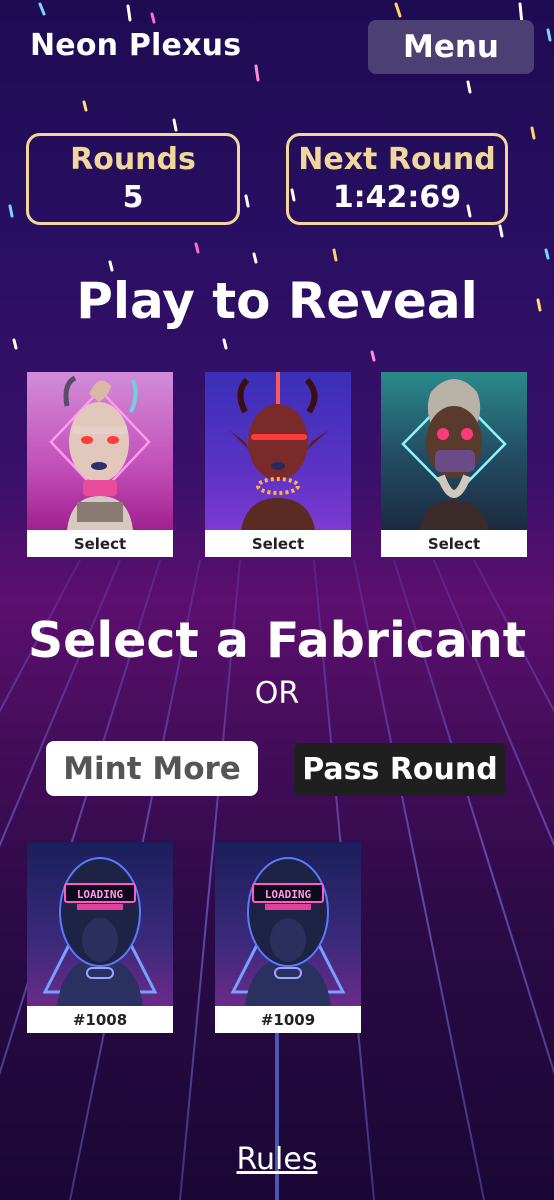  I want to click on pass-round-button: Pass Round, so click(400, 769).